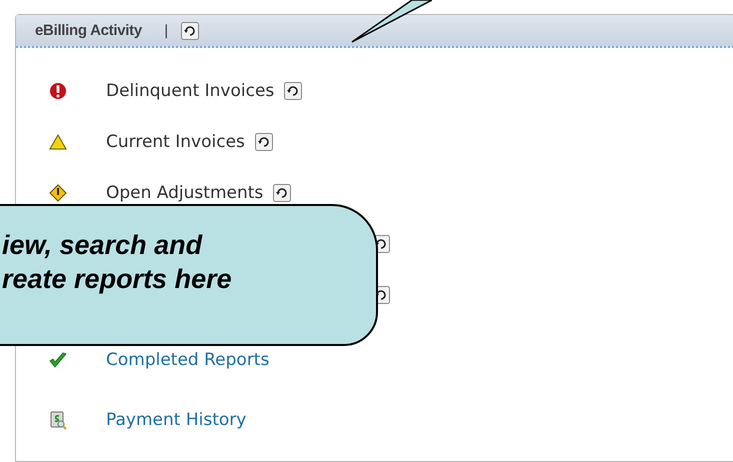  What do you see at coordinates (185, 192) in the screenshot?
I see `item-label: Open Adjustments` at bounding box center [185, 192].